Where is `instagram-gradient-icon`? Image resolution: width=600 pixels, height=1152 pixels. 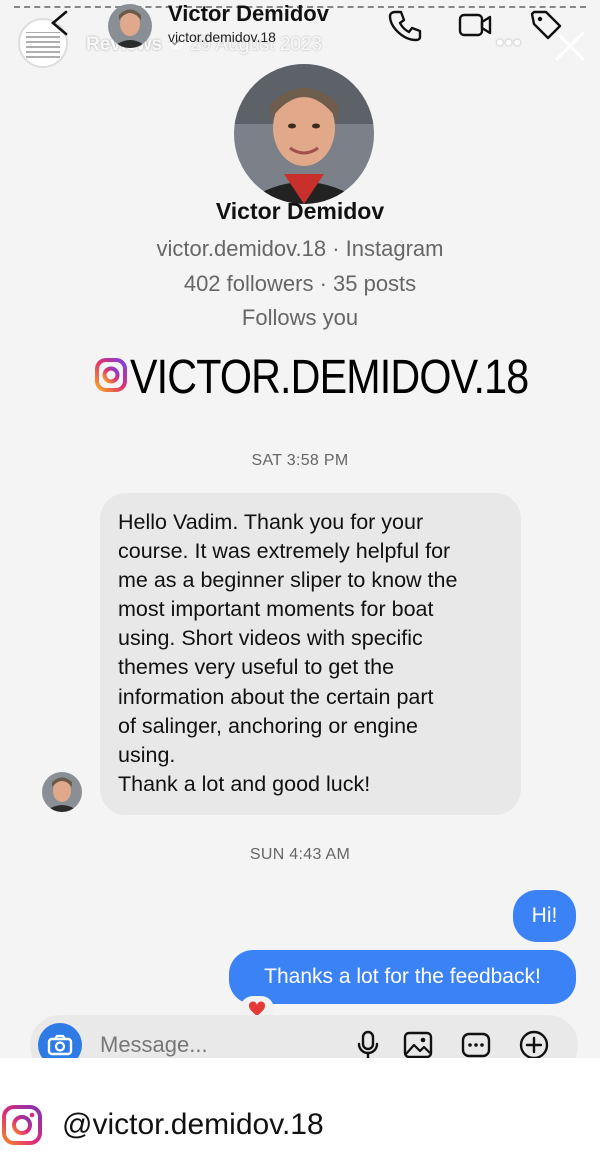 instagram-gradient-icon is located at coordinates (111, 377).